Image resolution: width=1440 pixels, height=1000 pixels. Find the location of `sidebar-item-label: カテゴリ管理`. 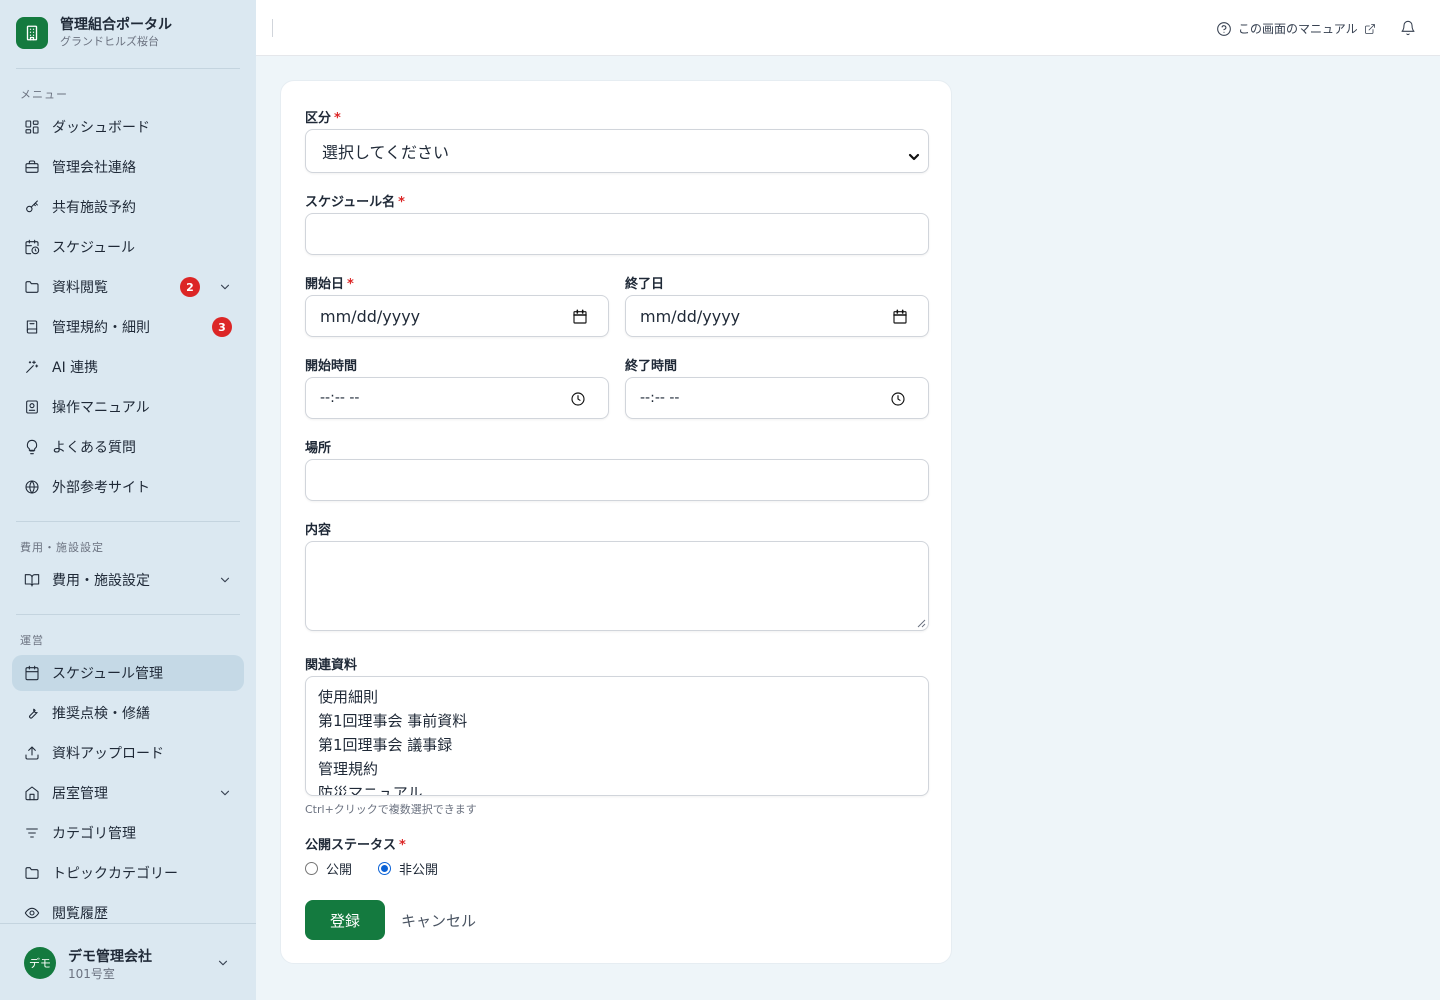

sidebar-item-label: カテゴリ管理 is located at coordinates (94, 834).